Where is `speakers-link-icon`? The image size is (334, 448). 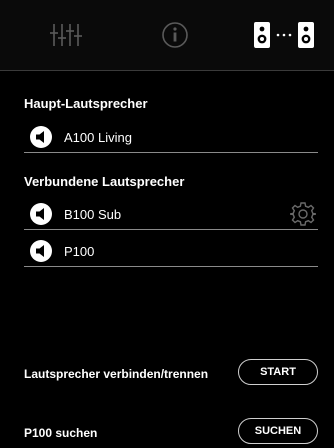 speakers-link-icon is located at coordinates (284, 35).